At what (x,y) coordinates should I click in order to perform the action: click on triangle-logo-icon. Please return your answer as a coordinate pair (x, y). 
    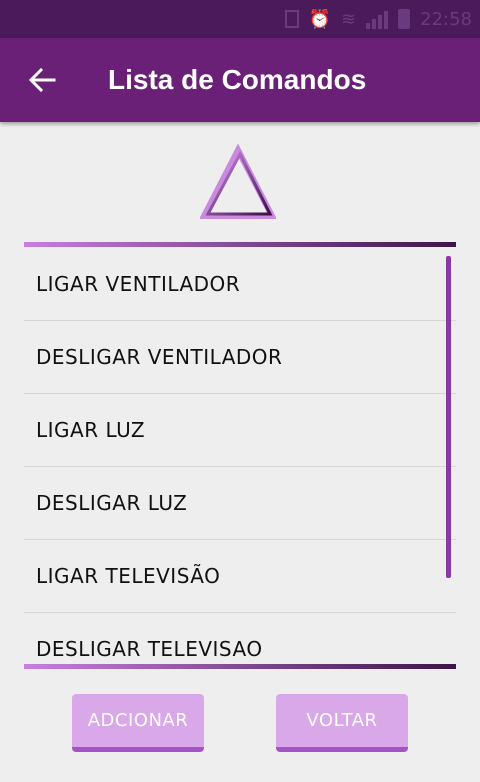
    Looking at the image, I should click on (238, 181).